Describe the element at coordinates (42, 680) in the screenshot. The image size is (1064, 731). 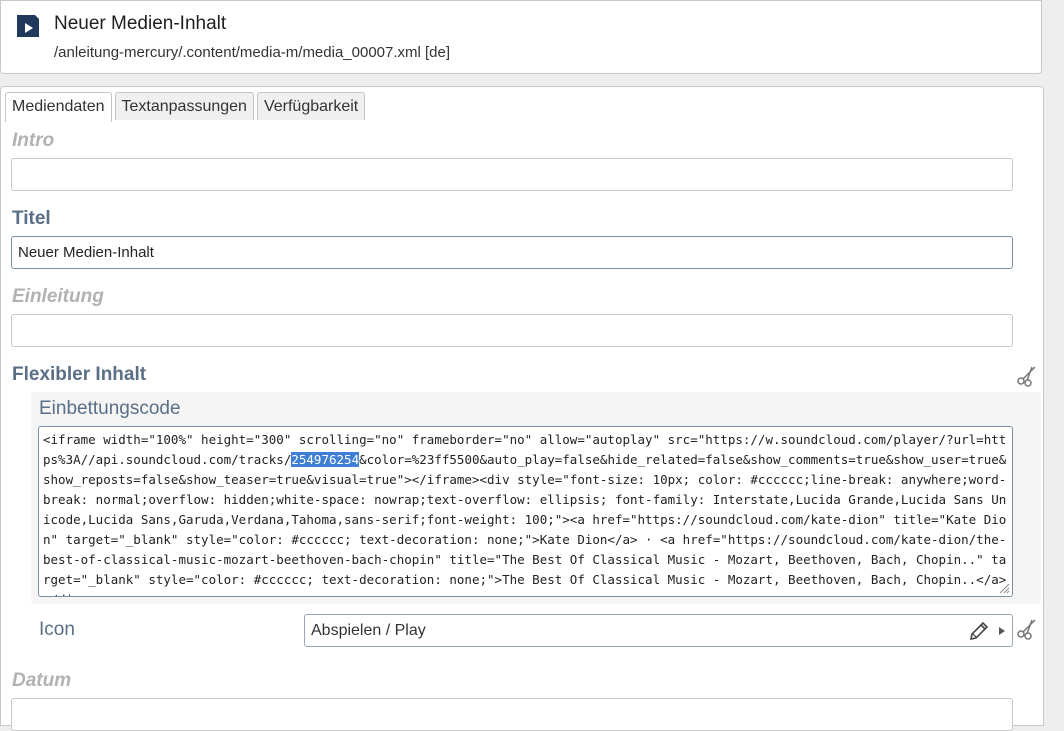
I see `datum-label: Datum` at that location.